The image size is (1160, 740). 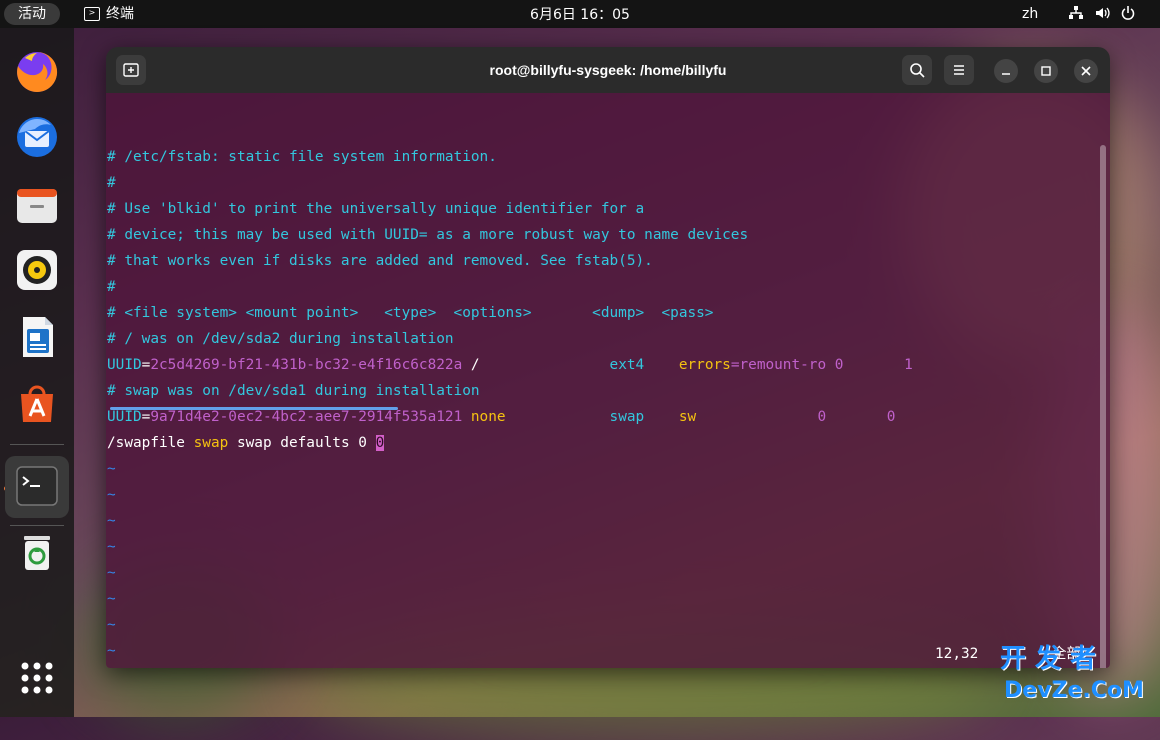 I want to click on clock: 6月6日 16：05, so click(x=580, y=15).